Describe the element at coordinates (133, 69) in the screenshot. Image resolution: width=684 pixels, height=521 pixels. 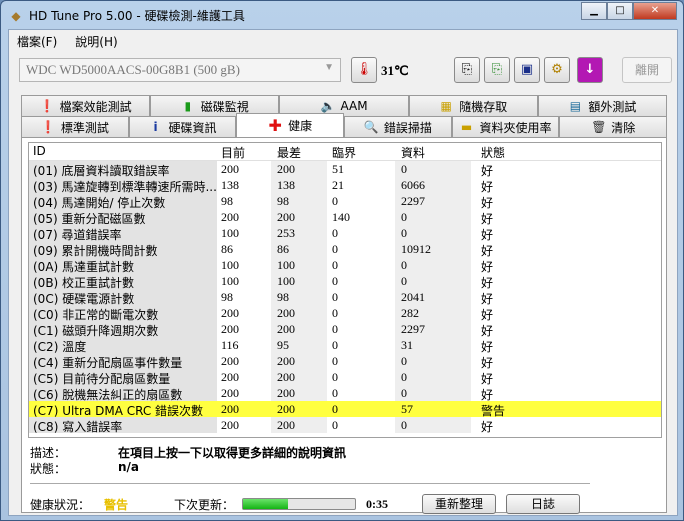
I see `drive-select-value: WDC WD5000AACS-00G8B1 (500 gB)` at that location.